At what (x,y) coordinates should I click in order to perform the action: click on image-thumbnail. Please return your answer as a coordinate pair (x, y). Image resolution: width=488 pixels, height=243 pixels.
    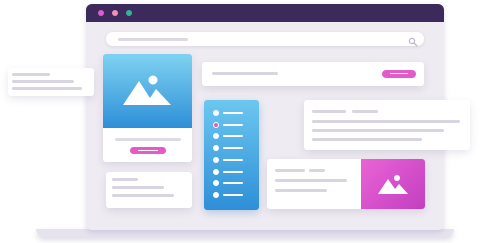
    Looking at the image, I should click on (147, 91).